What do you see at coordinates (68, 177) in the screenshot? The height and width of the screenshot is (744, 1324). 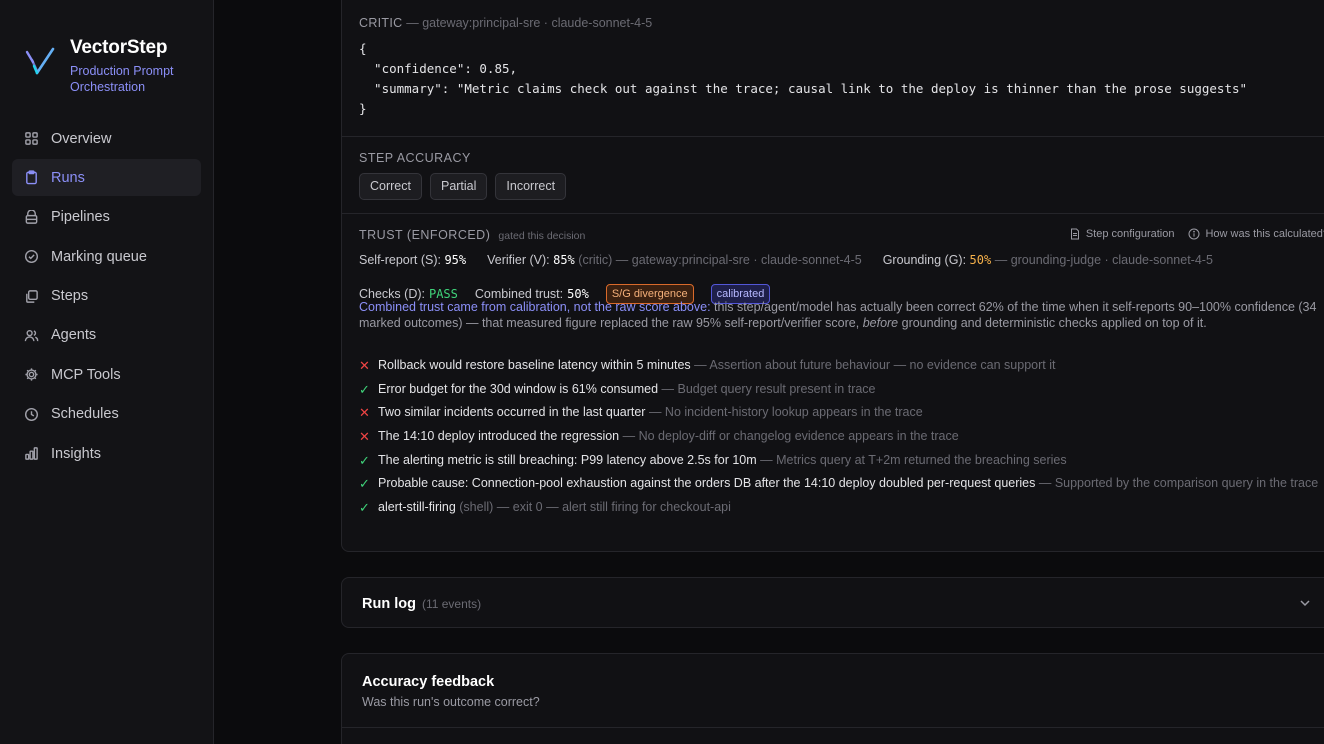 I see `nav-label: Runs` at bounding box center [68, 177].